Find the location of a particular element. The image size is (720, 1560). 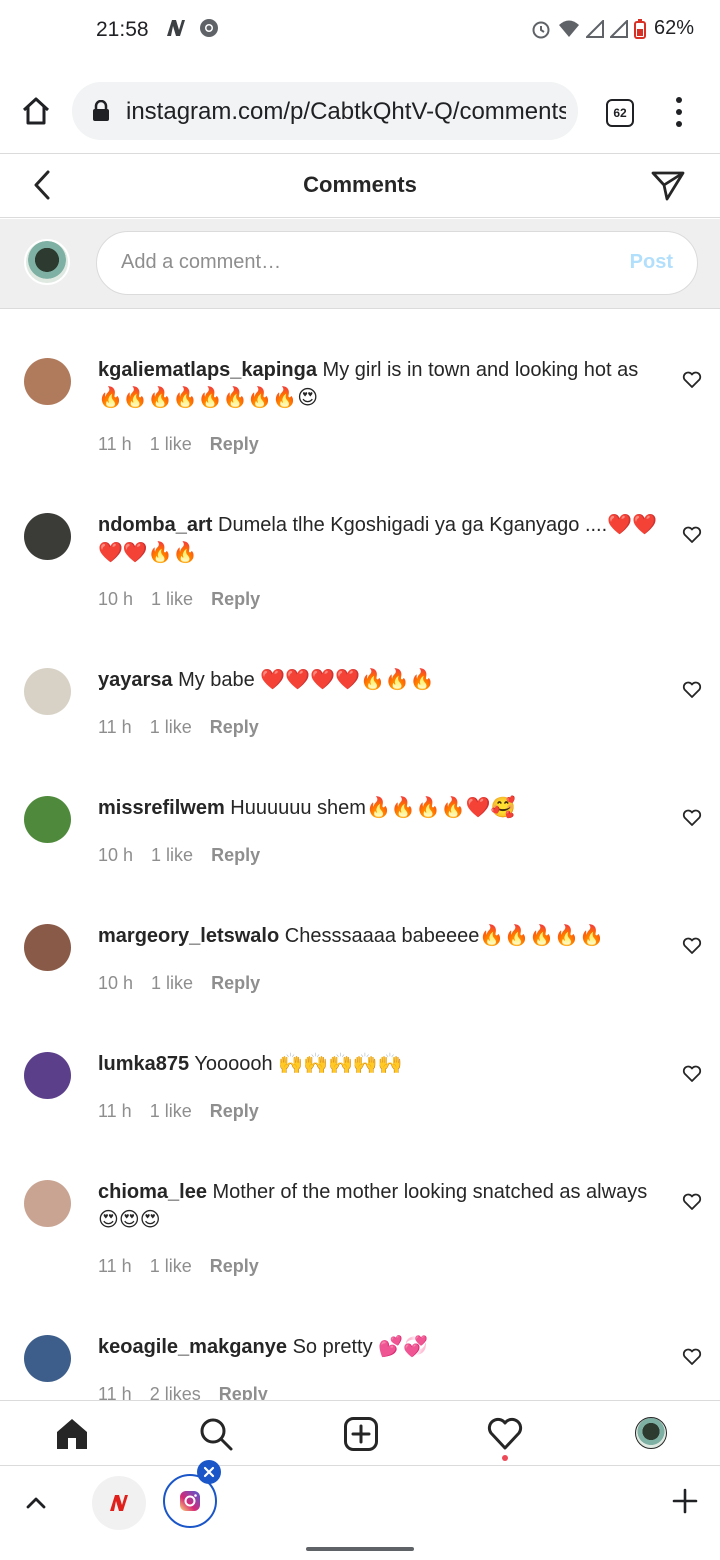

chrome-icon is located at coordinates (209, 28).